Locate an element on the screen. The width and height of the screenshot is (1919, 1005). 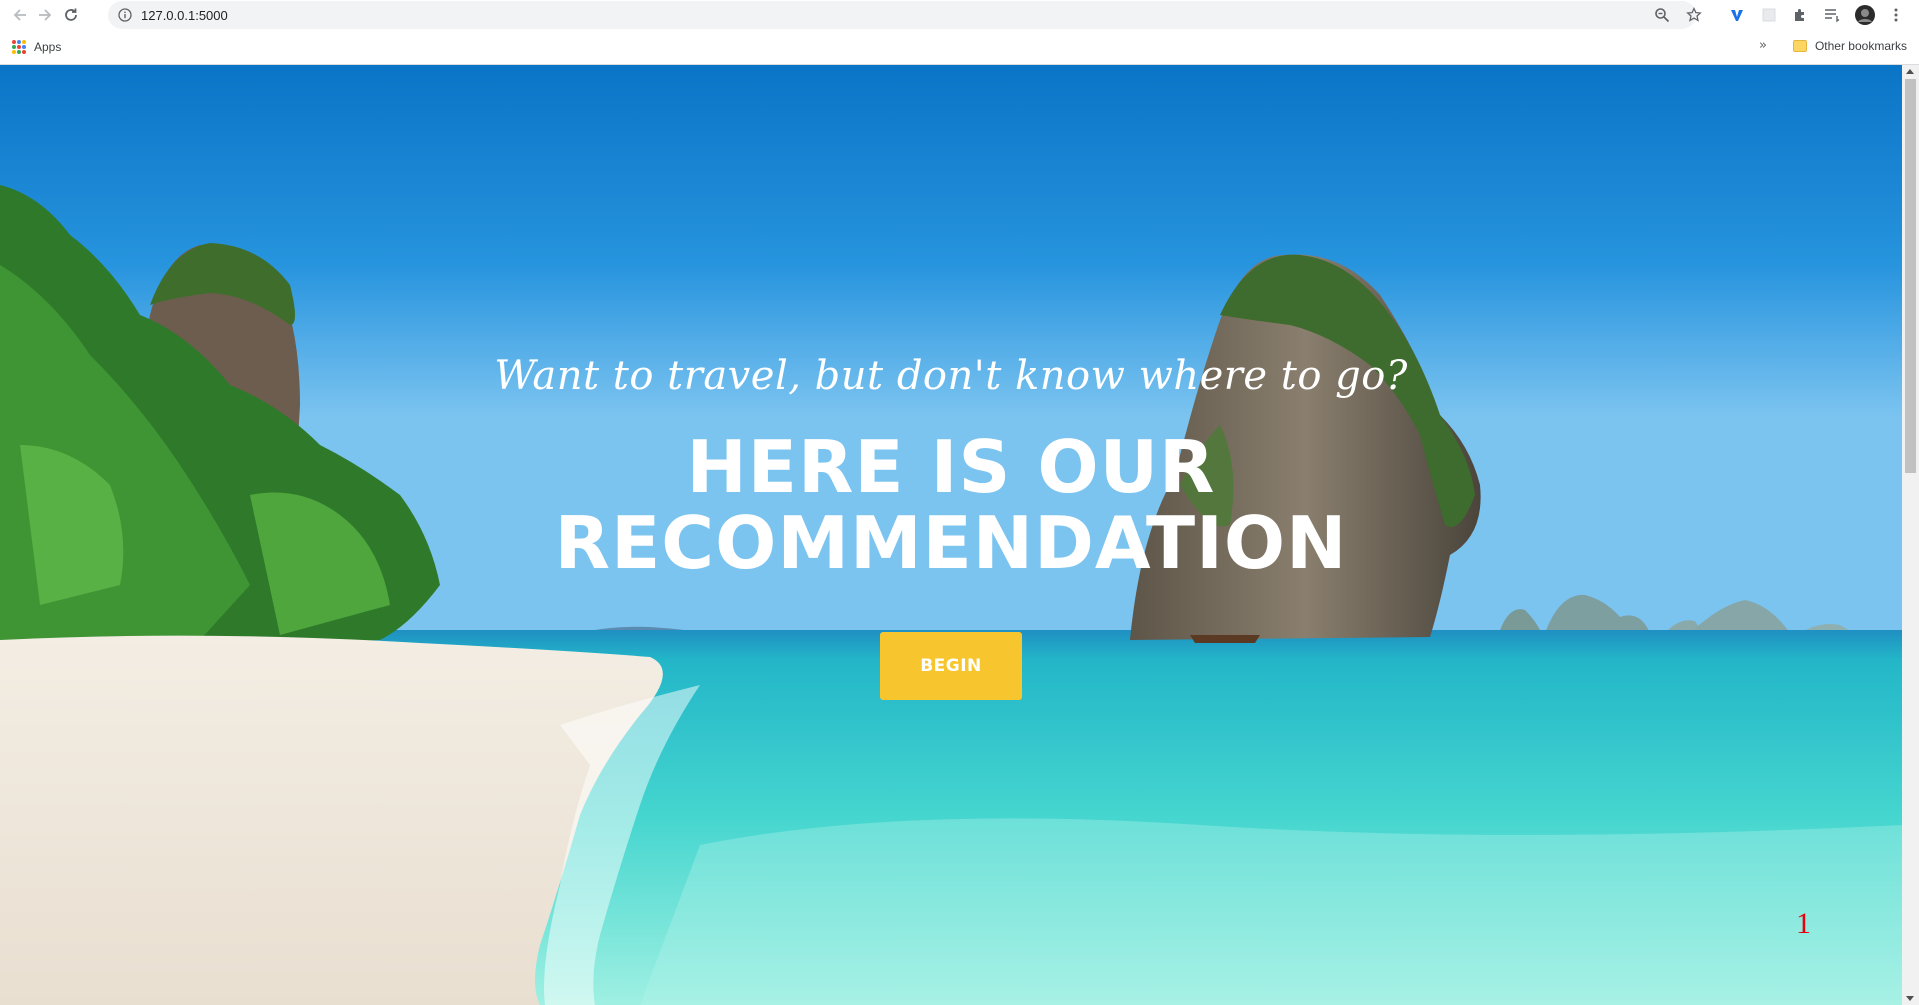
back-button is located at coordinates (20, 15).